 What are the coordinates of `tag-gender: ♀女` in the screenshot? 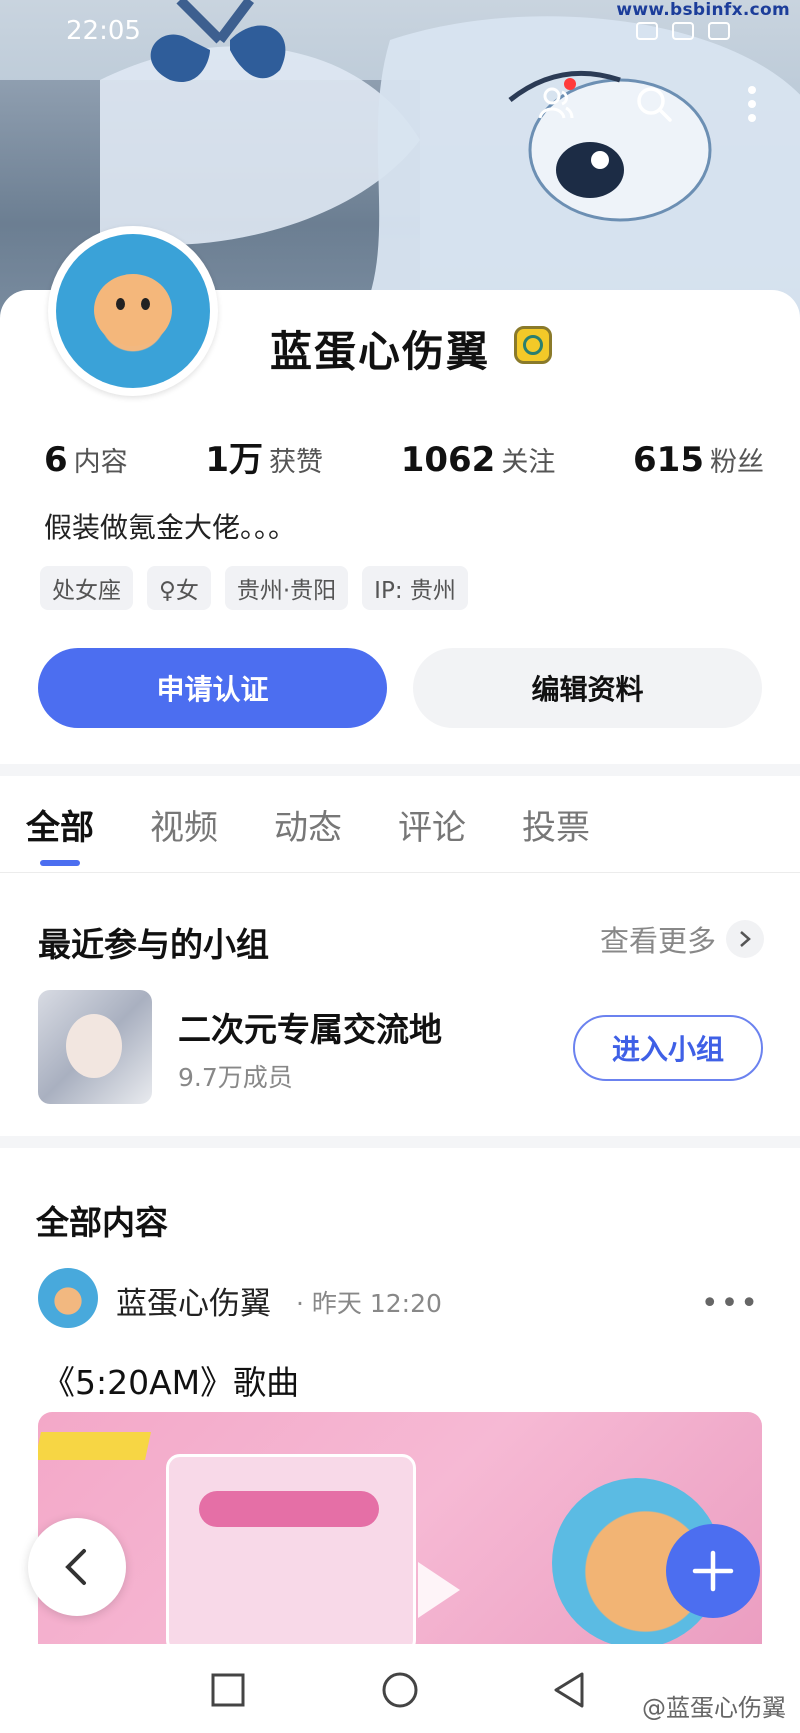 It's located at (179, 588).